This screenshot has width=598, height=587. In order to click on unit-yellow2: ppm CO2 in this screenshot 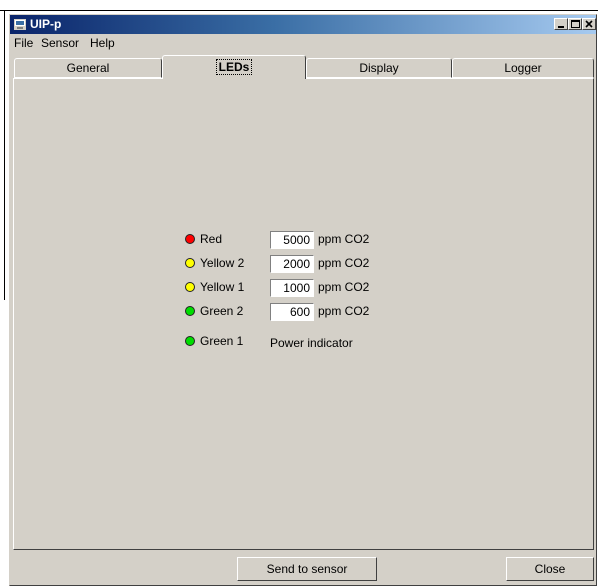, I will do `click(344, 263)`.